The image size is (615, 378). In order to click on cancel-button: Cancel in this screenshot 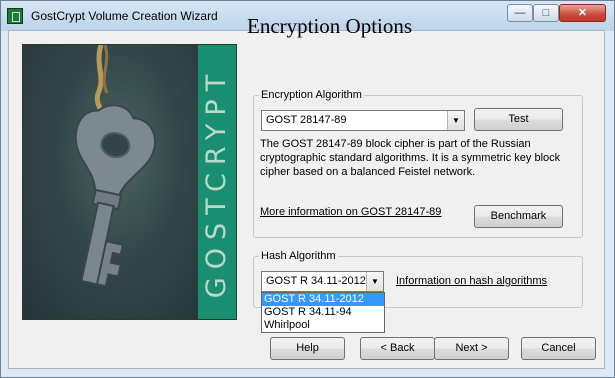, I will do `click(558, 348)`.